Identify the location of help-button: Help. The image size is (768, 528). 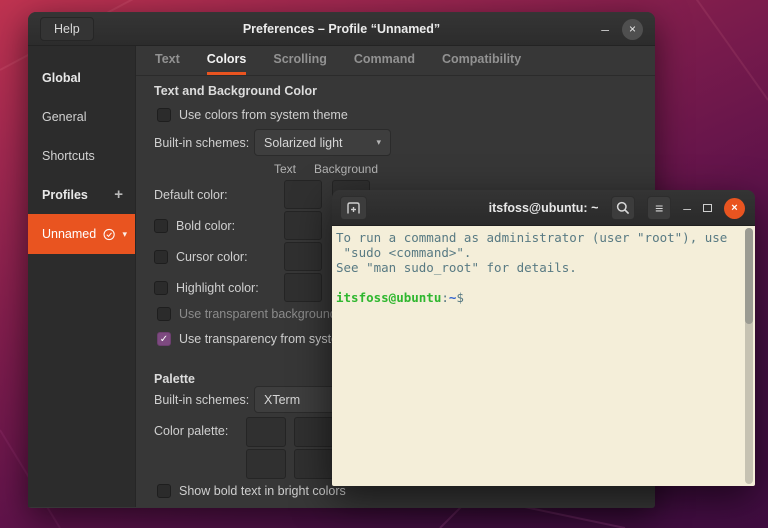
(67, 28).